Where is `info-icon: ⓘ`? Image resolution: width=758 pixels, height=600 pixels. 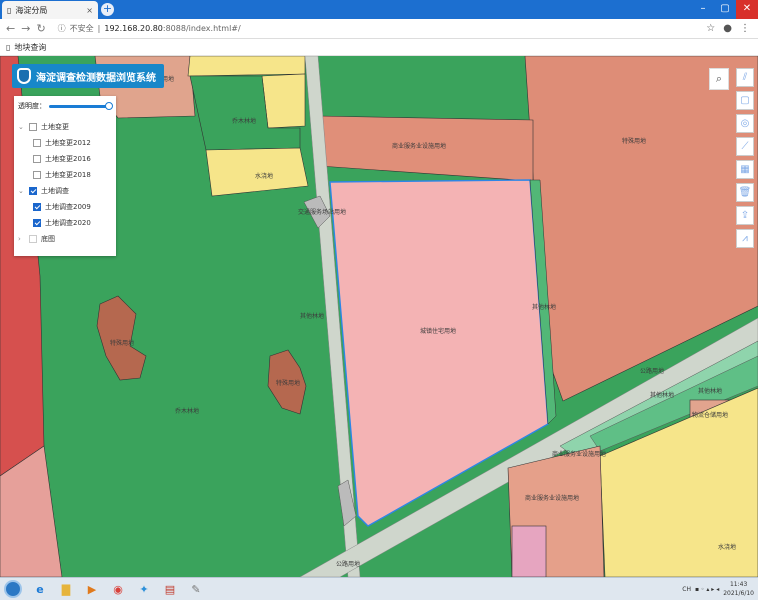 info-icon: ⓘ is located at coordinates (62, 28).